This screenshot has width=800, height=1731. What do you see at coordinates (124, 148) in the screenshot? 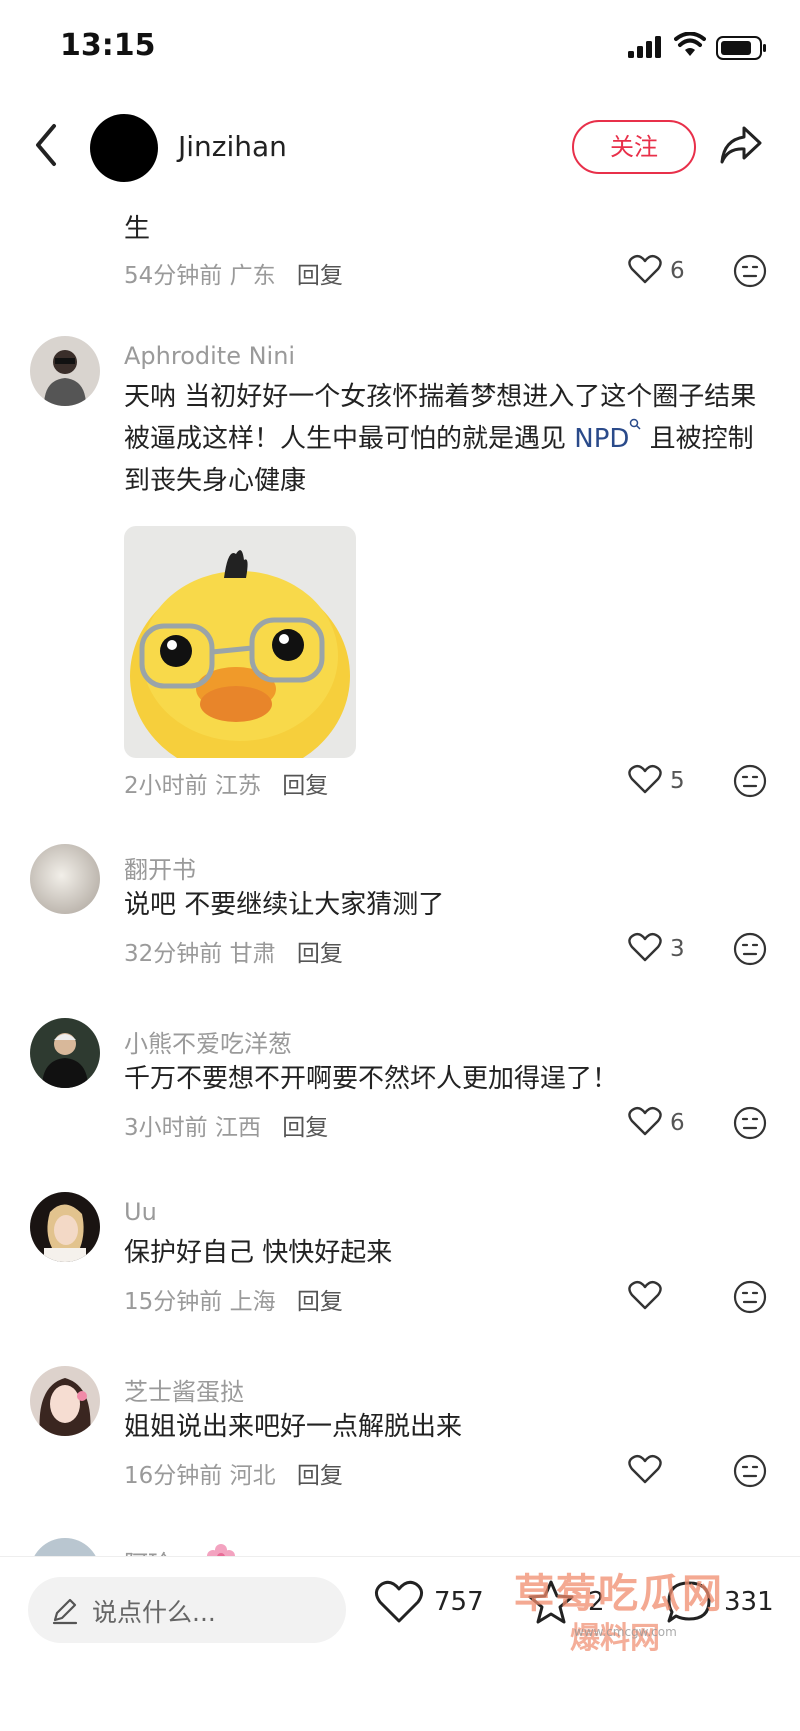
I see `author-avatar` at bounding box center [124, 148].